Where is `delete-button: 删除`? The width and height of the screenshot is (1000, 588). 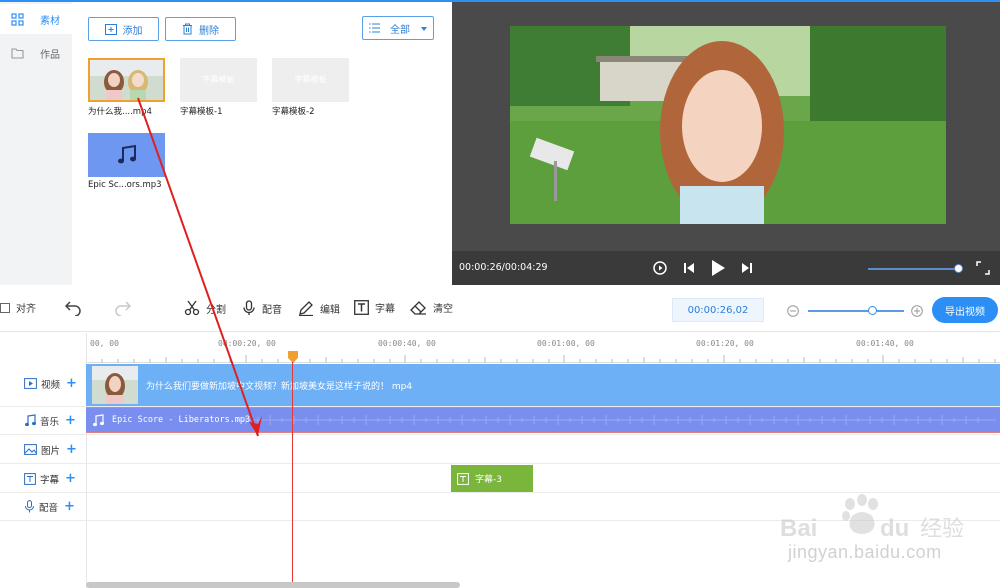
delete-button: 删除 is located at coordinates (200, 29).